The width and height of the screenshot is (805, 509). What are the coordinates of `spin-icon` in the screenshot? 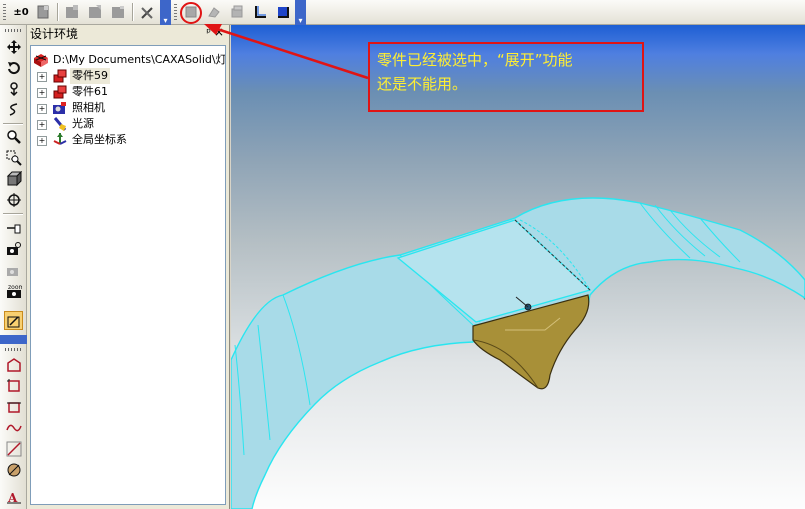 It's located at (13, 109).